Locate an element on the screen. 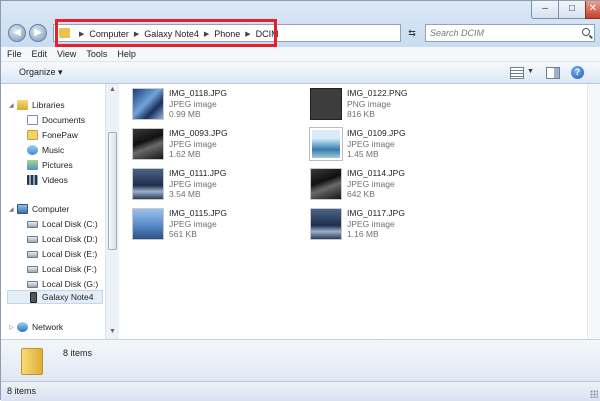 Image resolution: width=600 pixels, height=401 pixels. file-size: 1.62 MB is located at coordinates (185, 154).